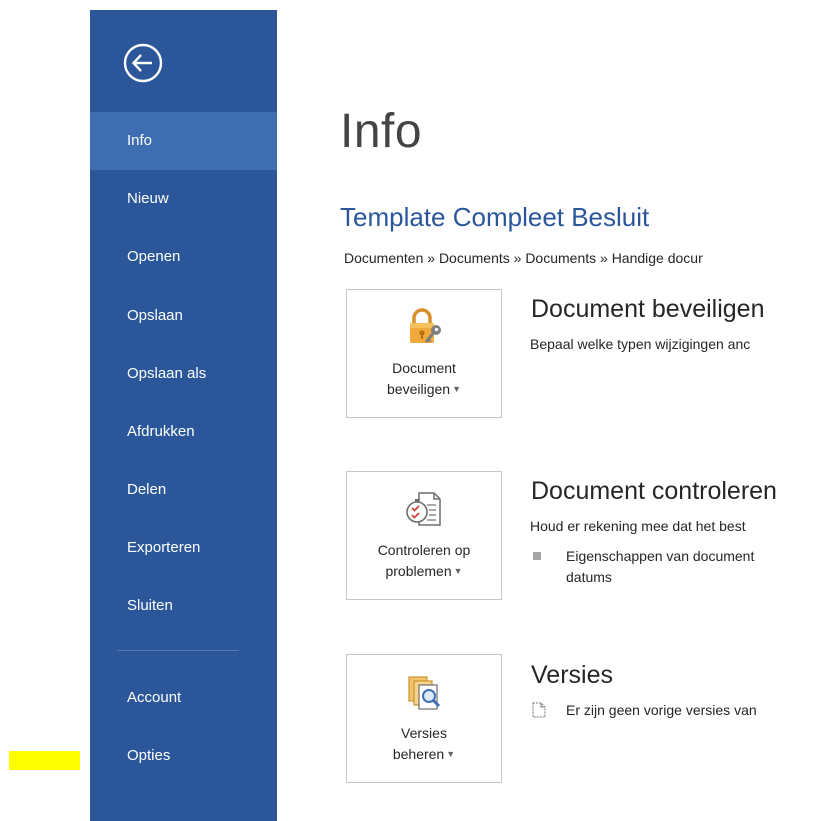 The width and height of the screenshot is (815, 821). I want to click on manage-versions-label-line1: Versies, so click(424, 733).